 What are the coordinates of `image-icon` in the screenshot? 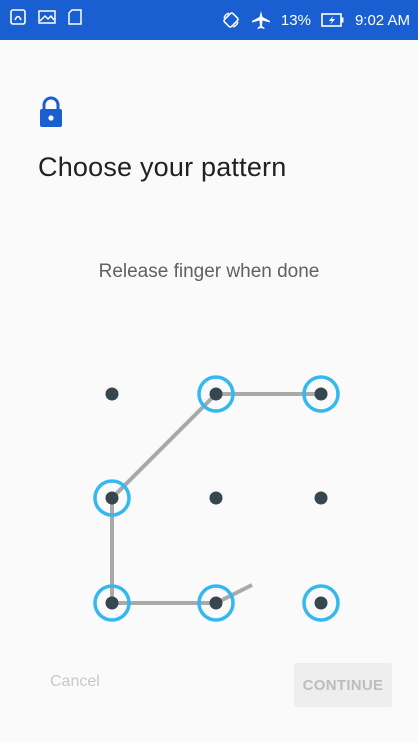 It's located at (47, 17).